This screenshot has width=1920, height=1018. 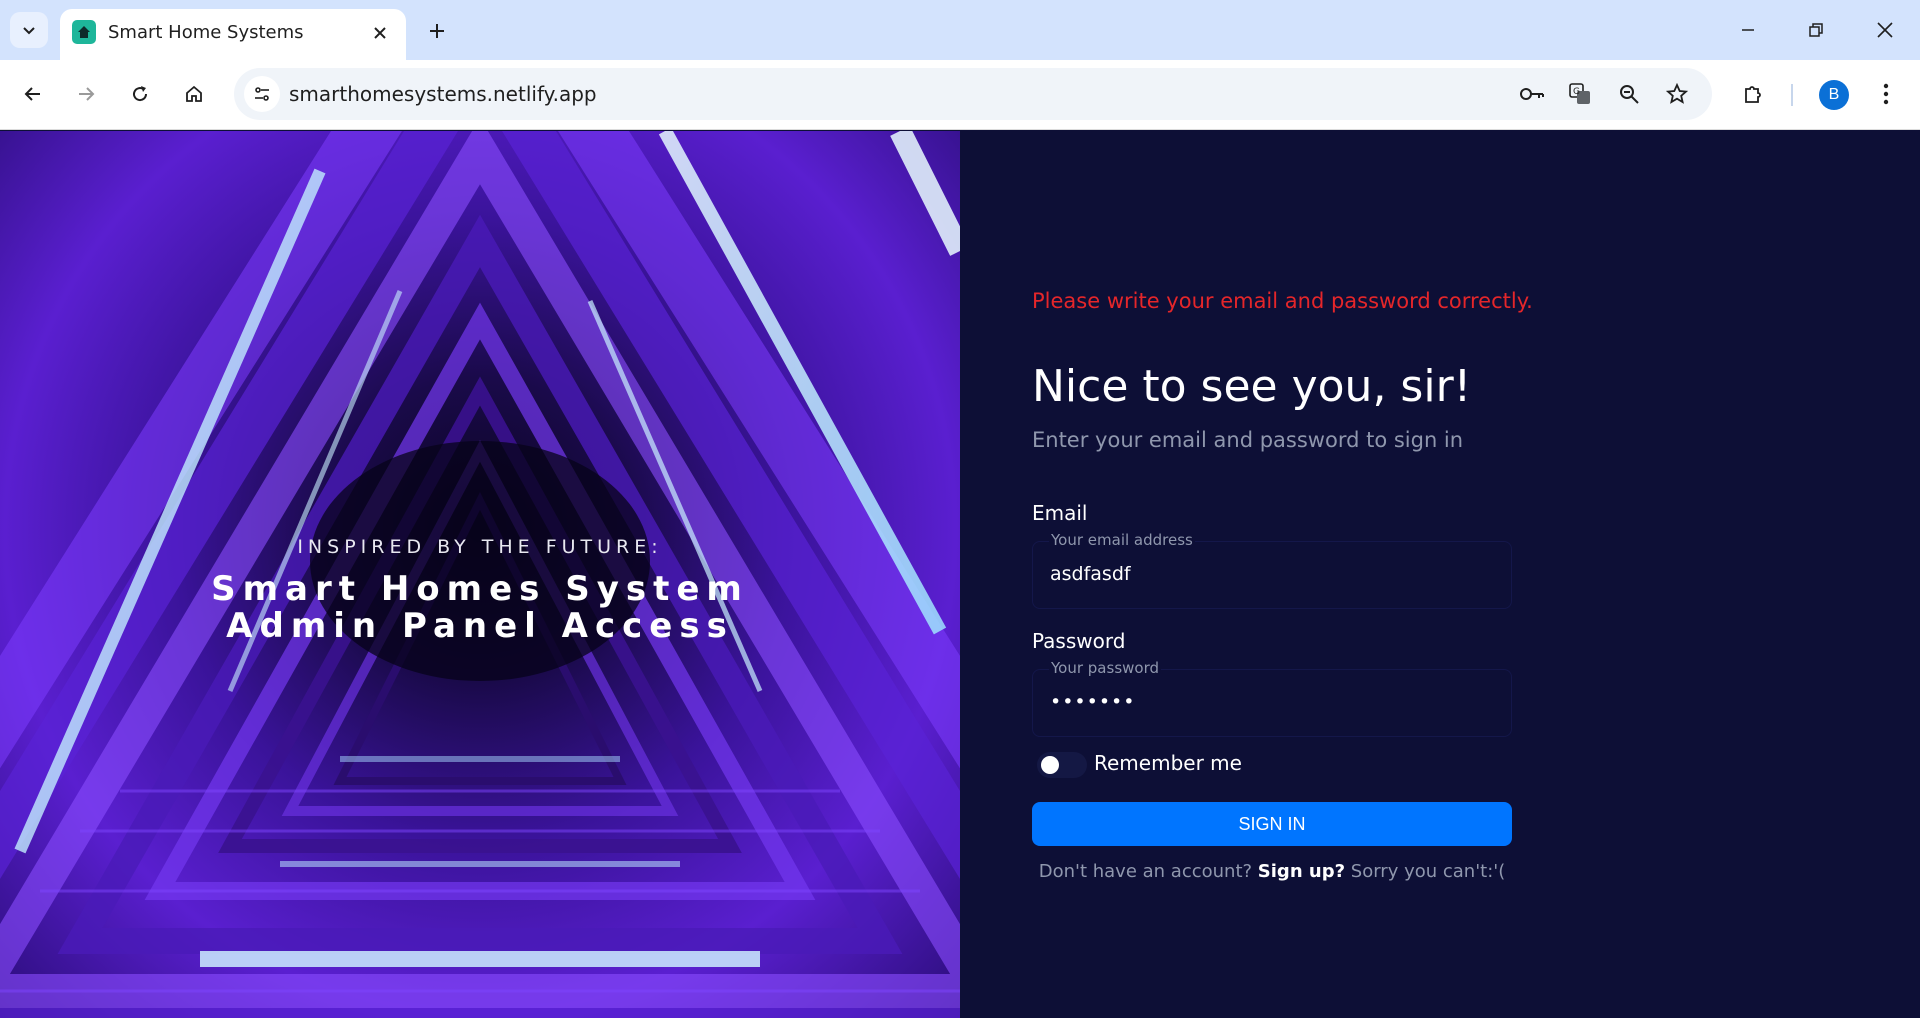 I want to click on browser-tab-bar: Smart Home Systems, so click(x=960, y=30).